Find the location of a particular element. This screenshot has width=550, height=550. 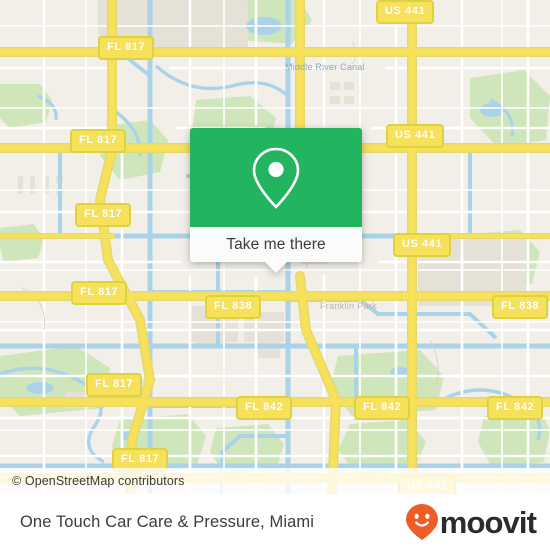

moovit-logo: moovit is located at coordinates (471, 522).